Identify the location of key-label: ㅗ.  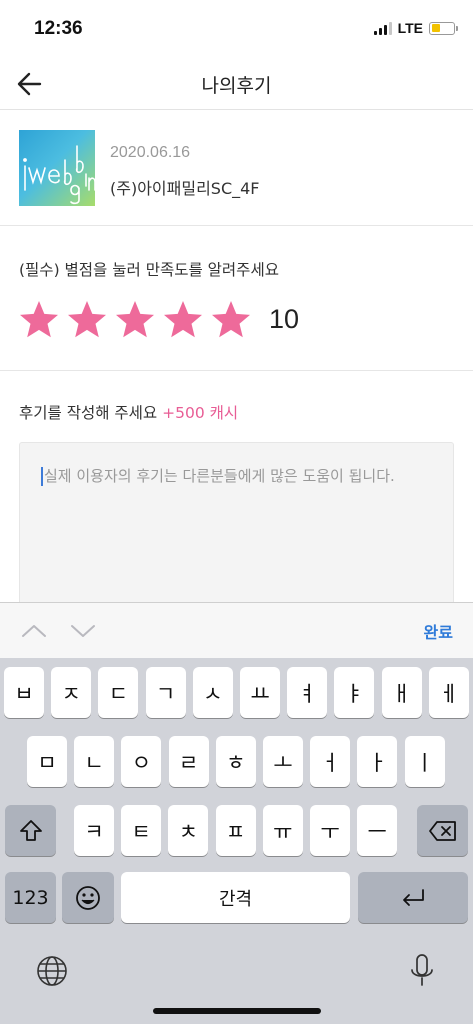
(283, 762).